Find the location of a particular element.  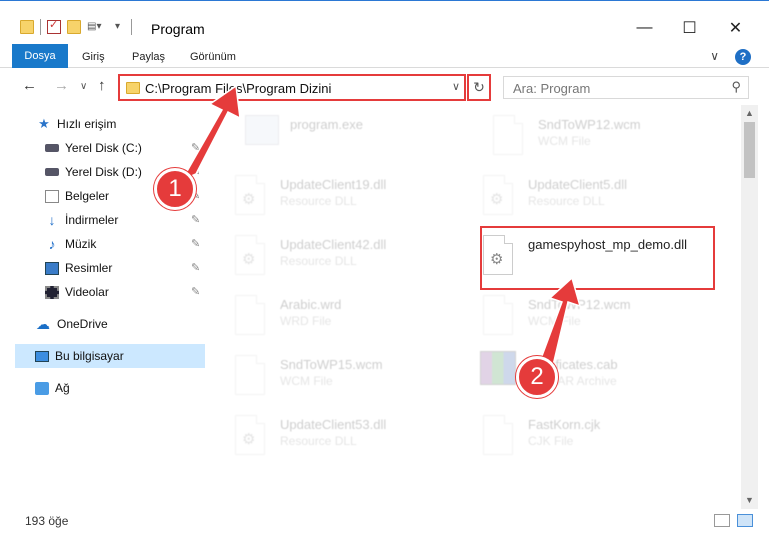

sidebar-item-network: Ağ is located at coordinates (52, 388).